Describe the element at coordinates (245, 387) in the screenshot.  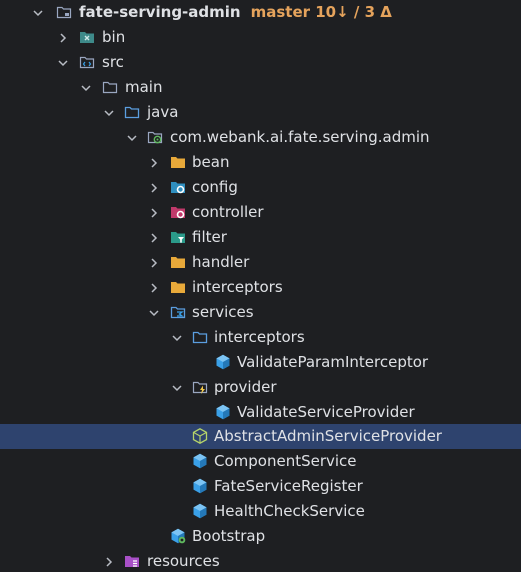
I see `tree-item-label: provider` at that location.